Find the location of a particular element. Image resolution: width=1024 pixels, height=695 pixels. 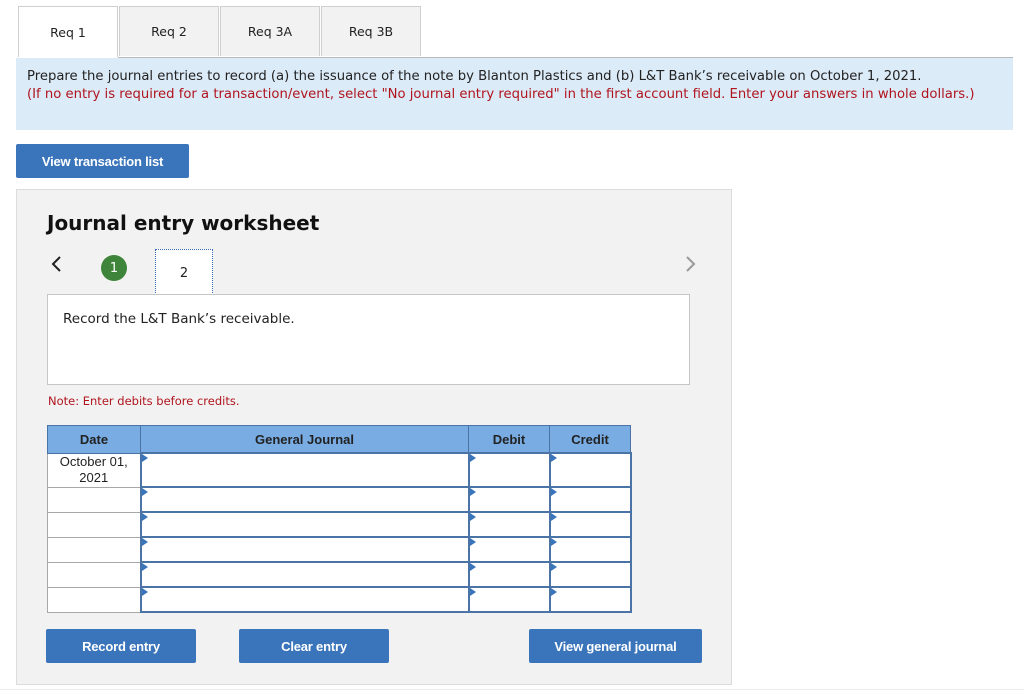

transaction-description-text: Record the L&T Bank’s receivable. is located at coordinates (179, 319).